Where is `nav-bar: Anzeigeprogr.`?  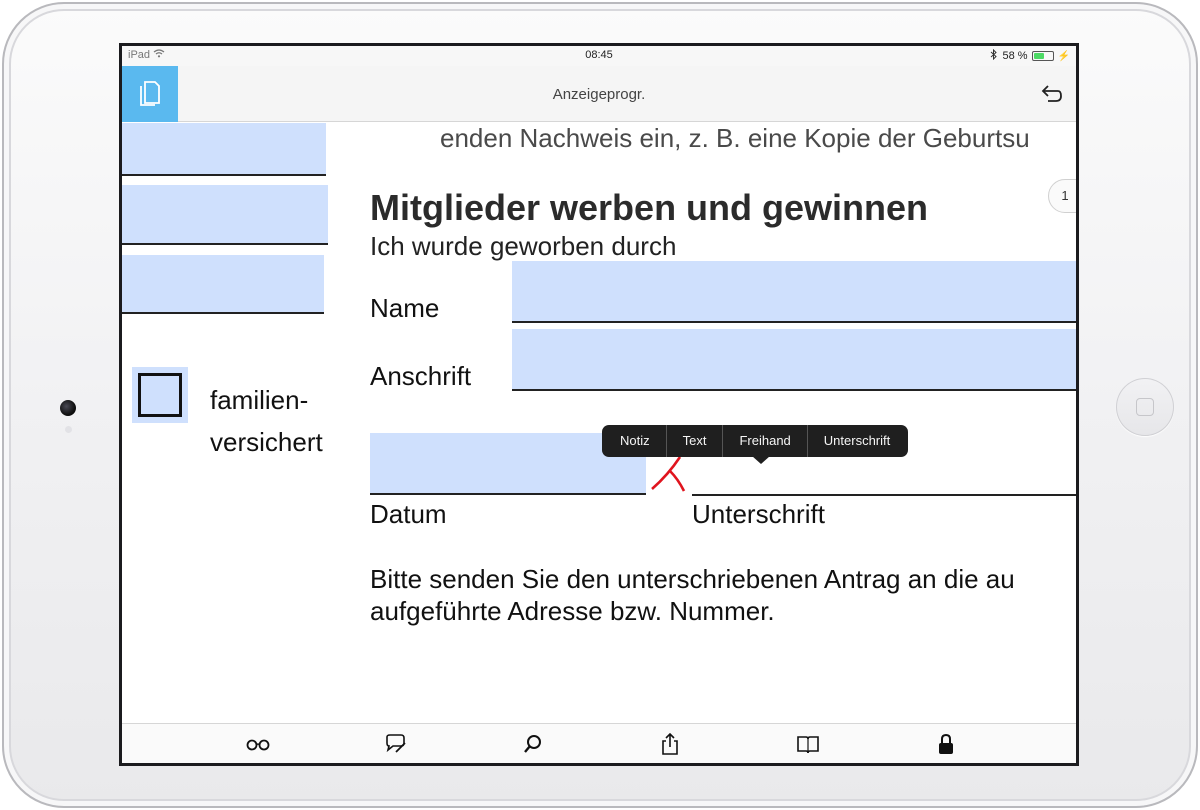 nav-bar: Anzeigeprogr. is located at coordinates (599, 94).